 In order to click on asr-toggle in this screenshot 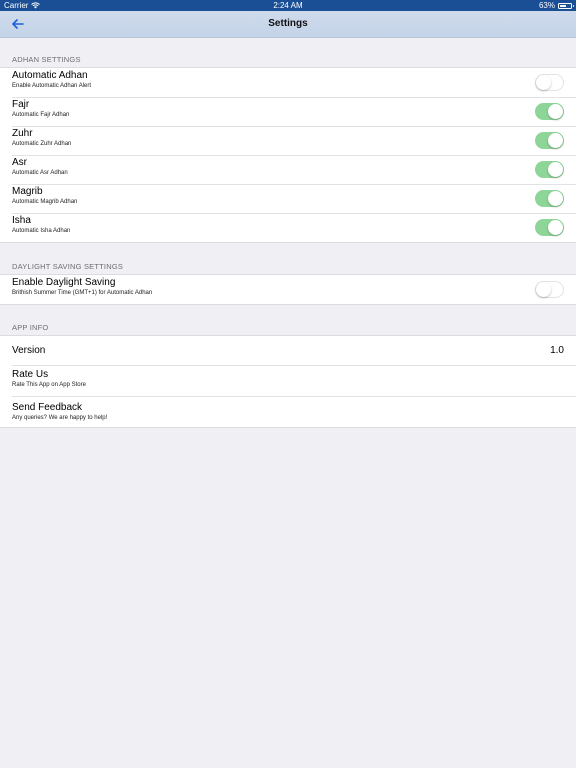, I will do `click(549, 169)`.